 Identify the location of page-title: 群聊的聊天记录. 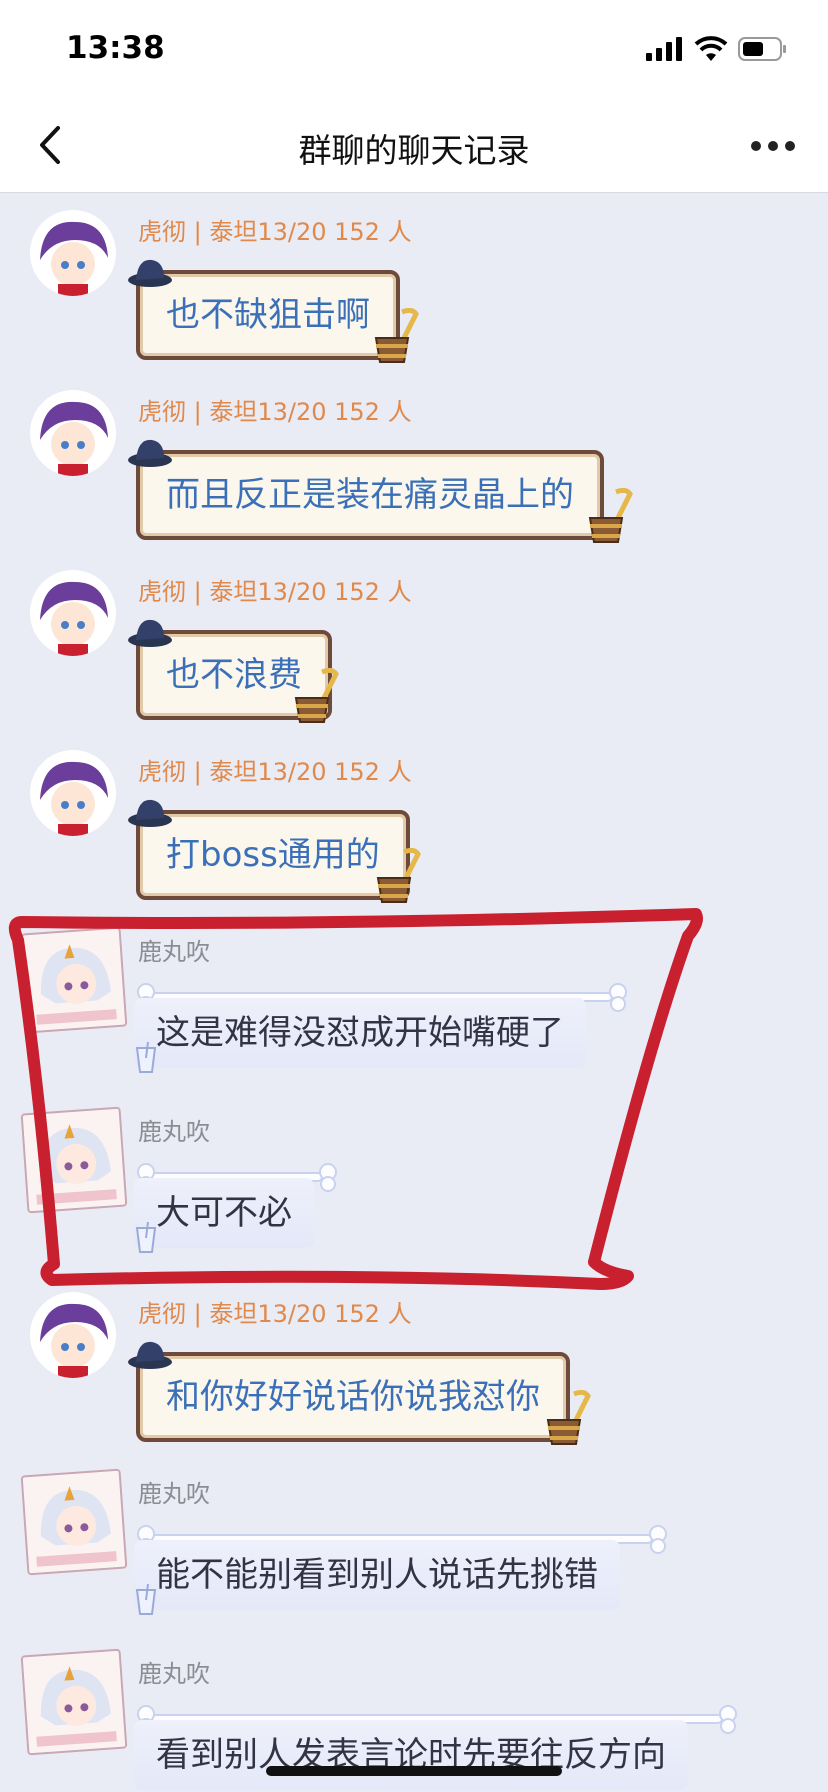
(414, 150).